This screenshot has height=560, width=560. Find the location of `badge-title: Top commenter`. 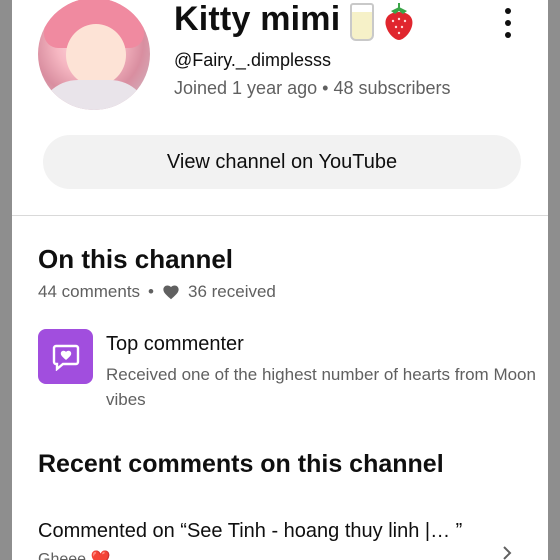

badge-title: Top commenter is located at coordinates (175, 344).